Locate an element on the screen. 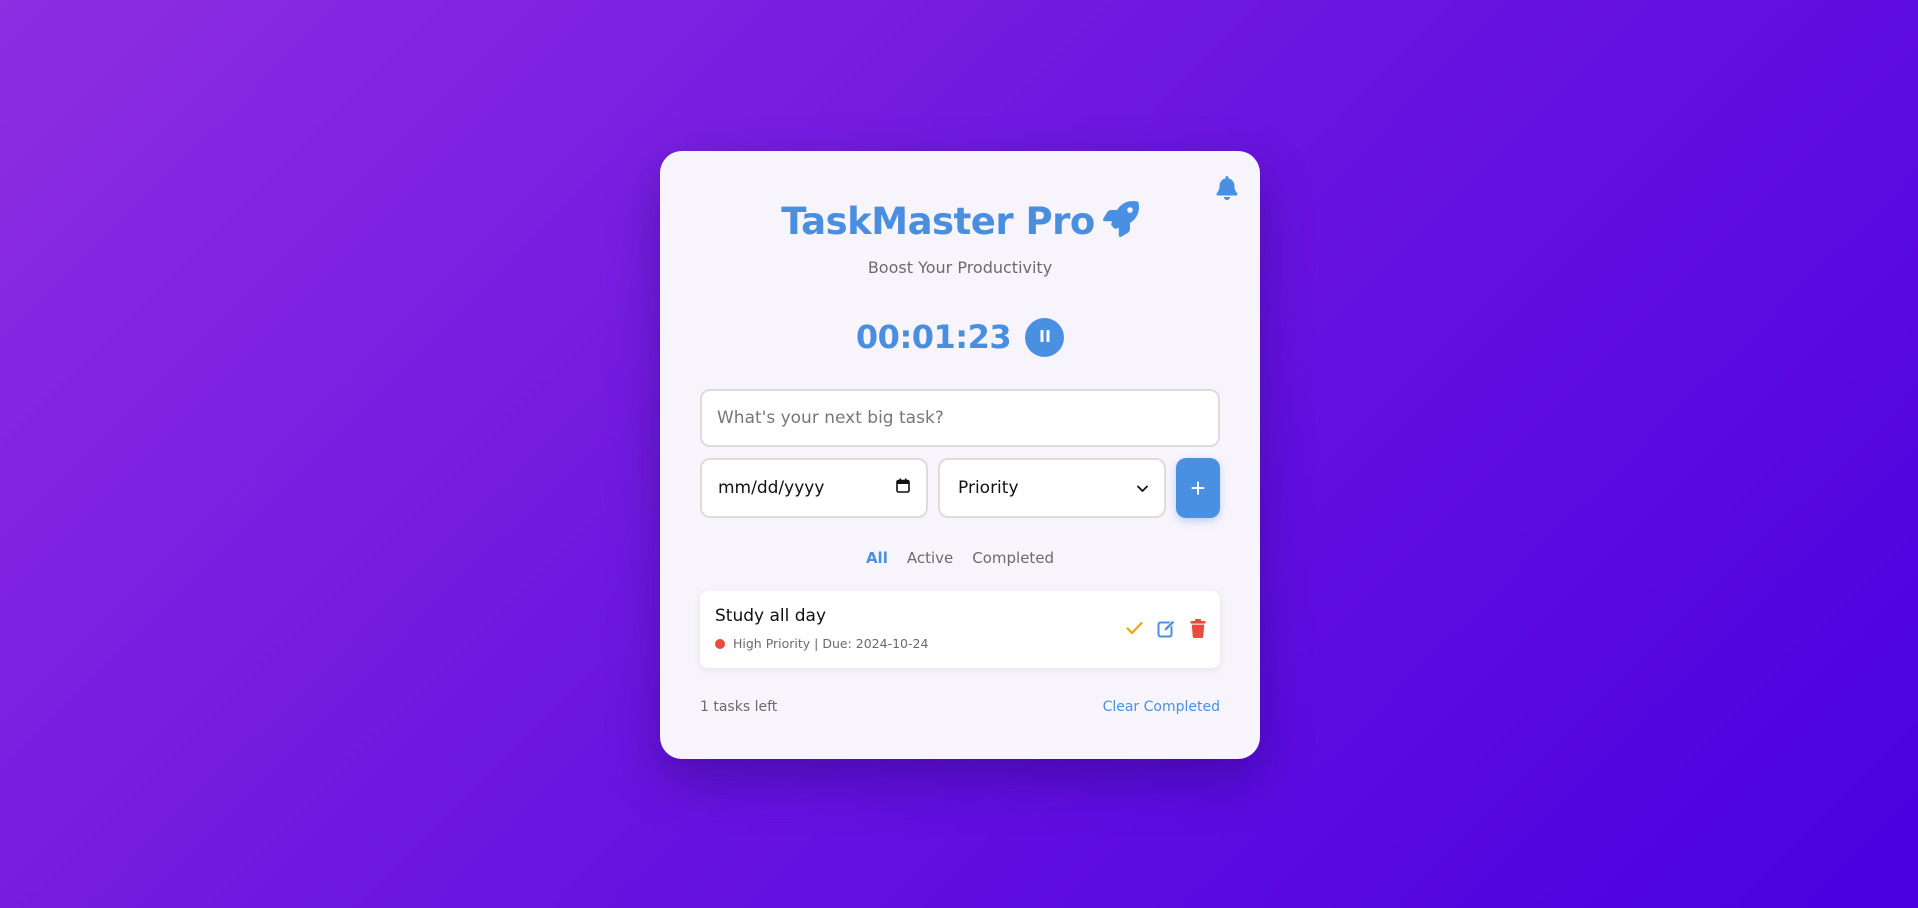 The image size is (1918, 908). task-filters: All Active Completed is located at coordinates (960, 558).